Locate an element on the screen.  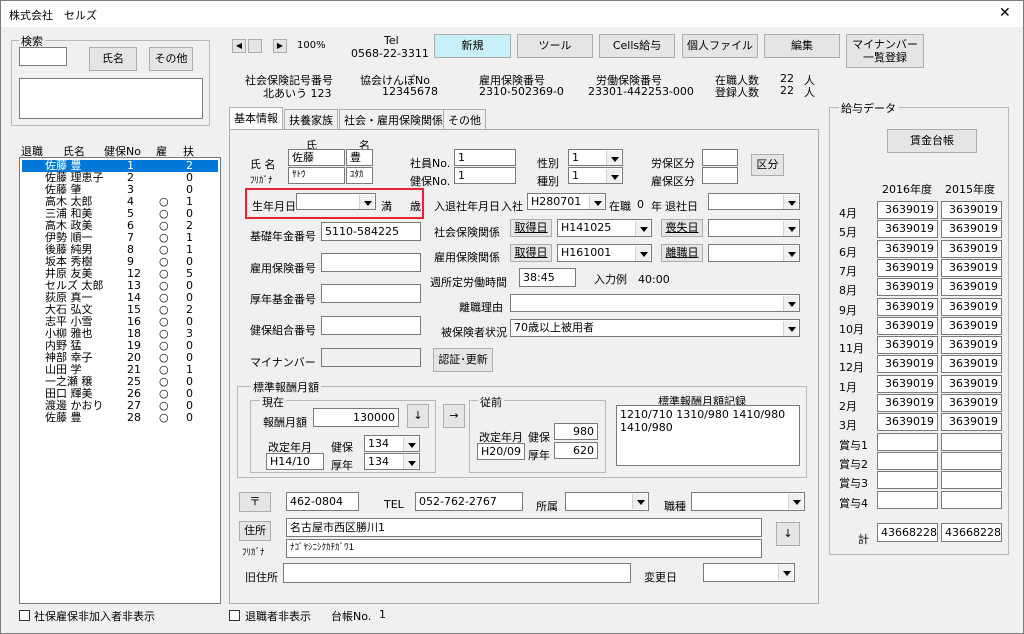
mynumber-list-button: マイナンバー 一覧登録 is located at coordinates (885, 51).